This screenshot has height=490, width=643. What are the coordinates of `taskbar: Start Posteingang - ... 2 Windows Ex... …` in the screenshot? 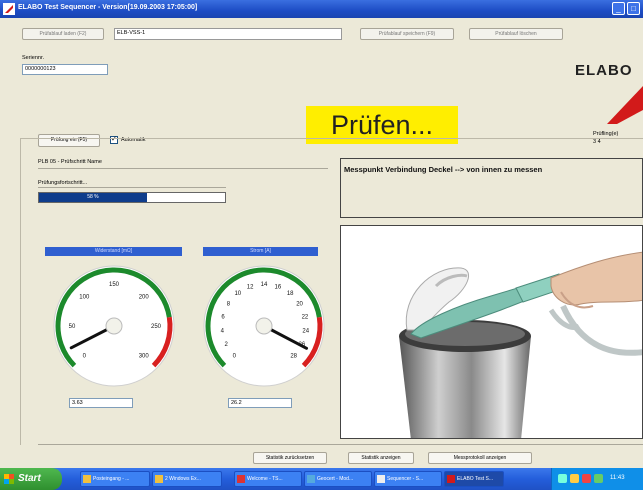 It's located at (321, 479).